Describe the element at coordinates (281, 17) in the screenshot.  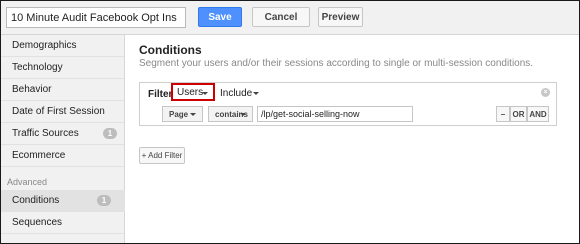
I see `cancel-button: Cancel` at that location.